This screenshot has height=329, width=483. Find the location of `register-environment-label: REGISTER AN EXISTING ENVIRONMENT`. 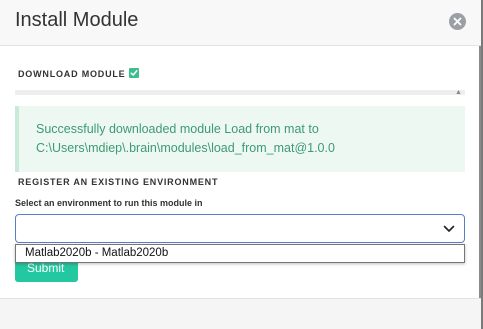

register-environment-label: REGISTER AN EXISTING ENVIRONMENT is located at coordinates (118, 182).